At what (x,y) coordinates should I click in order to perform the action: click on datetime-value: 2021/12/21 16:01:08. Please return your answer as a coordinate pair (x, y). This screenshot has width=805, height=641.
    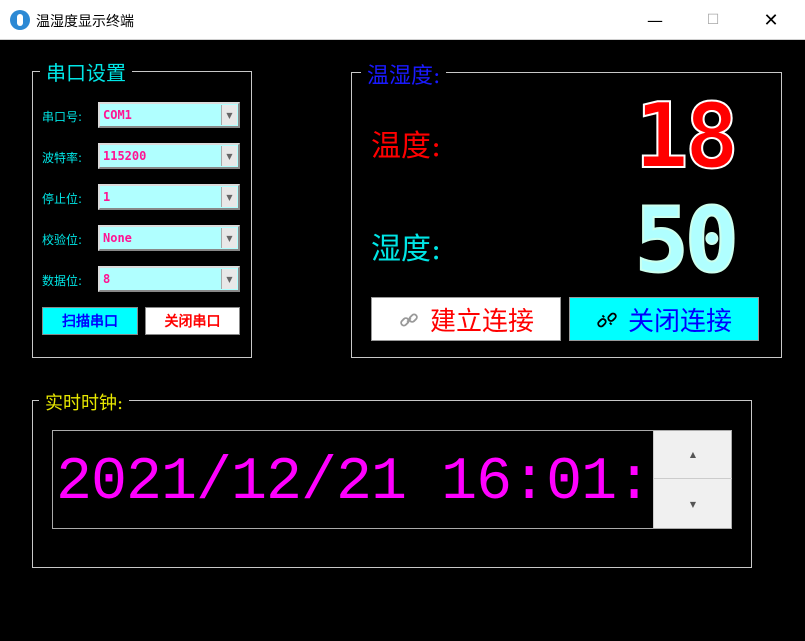
    Looking at the image, I should click on (389, 483).